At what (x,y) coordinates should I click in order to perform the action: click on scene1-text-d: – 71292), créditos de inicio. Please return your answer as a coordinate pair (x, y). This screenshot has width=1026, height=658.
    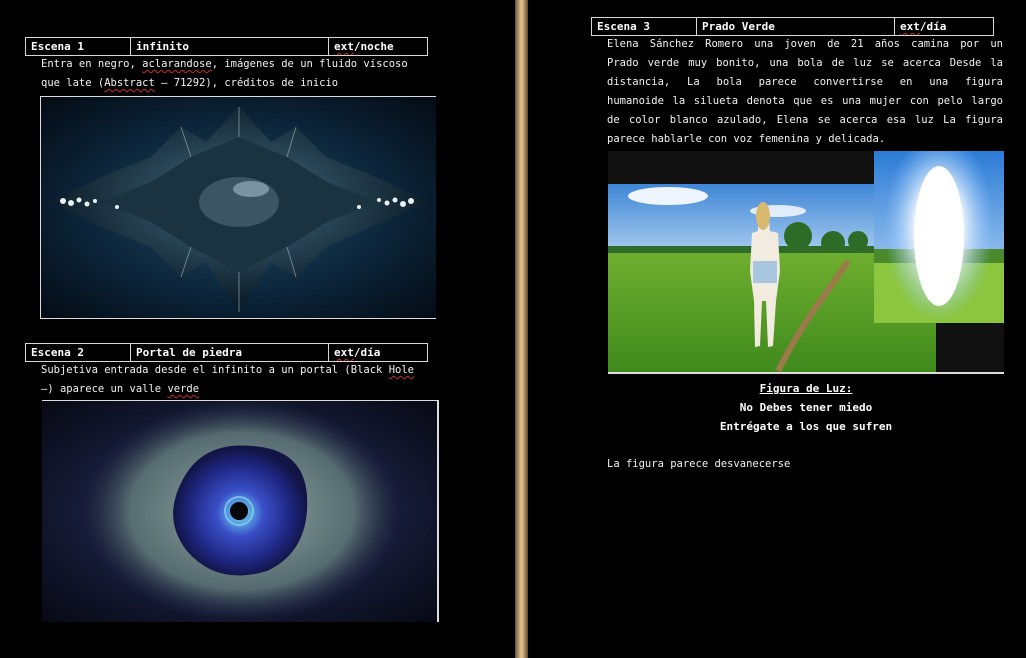
    Looking at the image, I should click on (246, 83).